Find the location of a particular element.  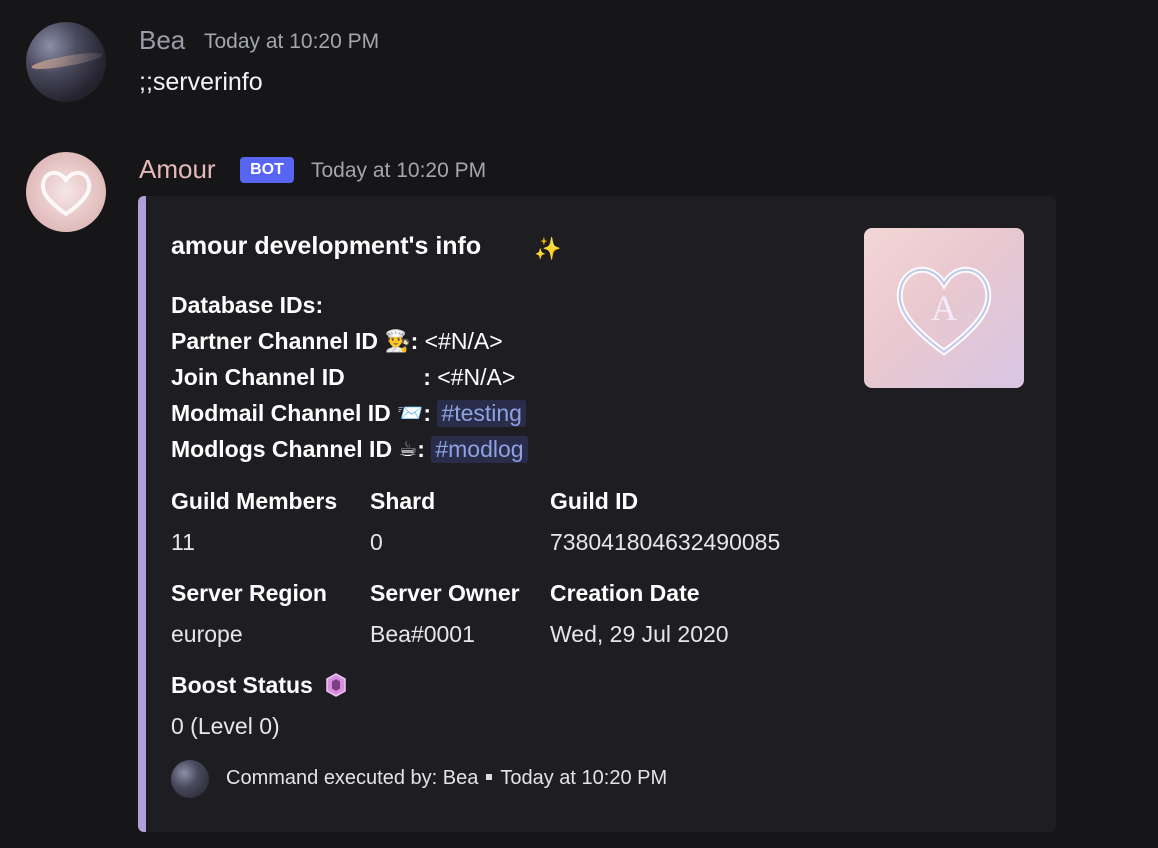

partner-channel-line: Partner Channel ID 👨‍🍳: <#N/A> is located at coordinates (337, 341).